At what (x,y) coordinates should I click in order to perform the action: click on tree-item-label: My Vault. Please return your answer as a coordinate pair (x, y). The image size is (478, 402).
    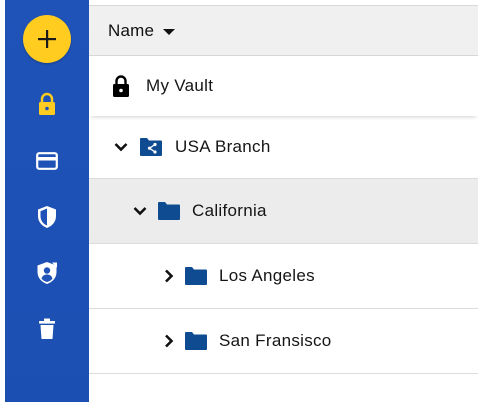
    Looking at the image, I should click on (180, 85).